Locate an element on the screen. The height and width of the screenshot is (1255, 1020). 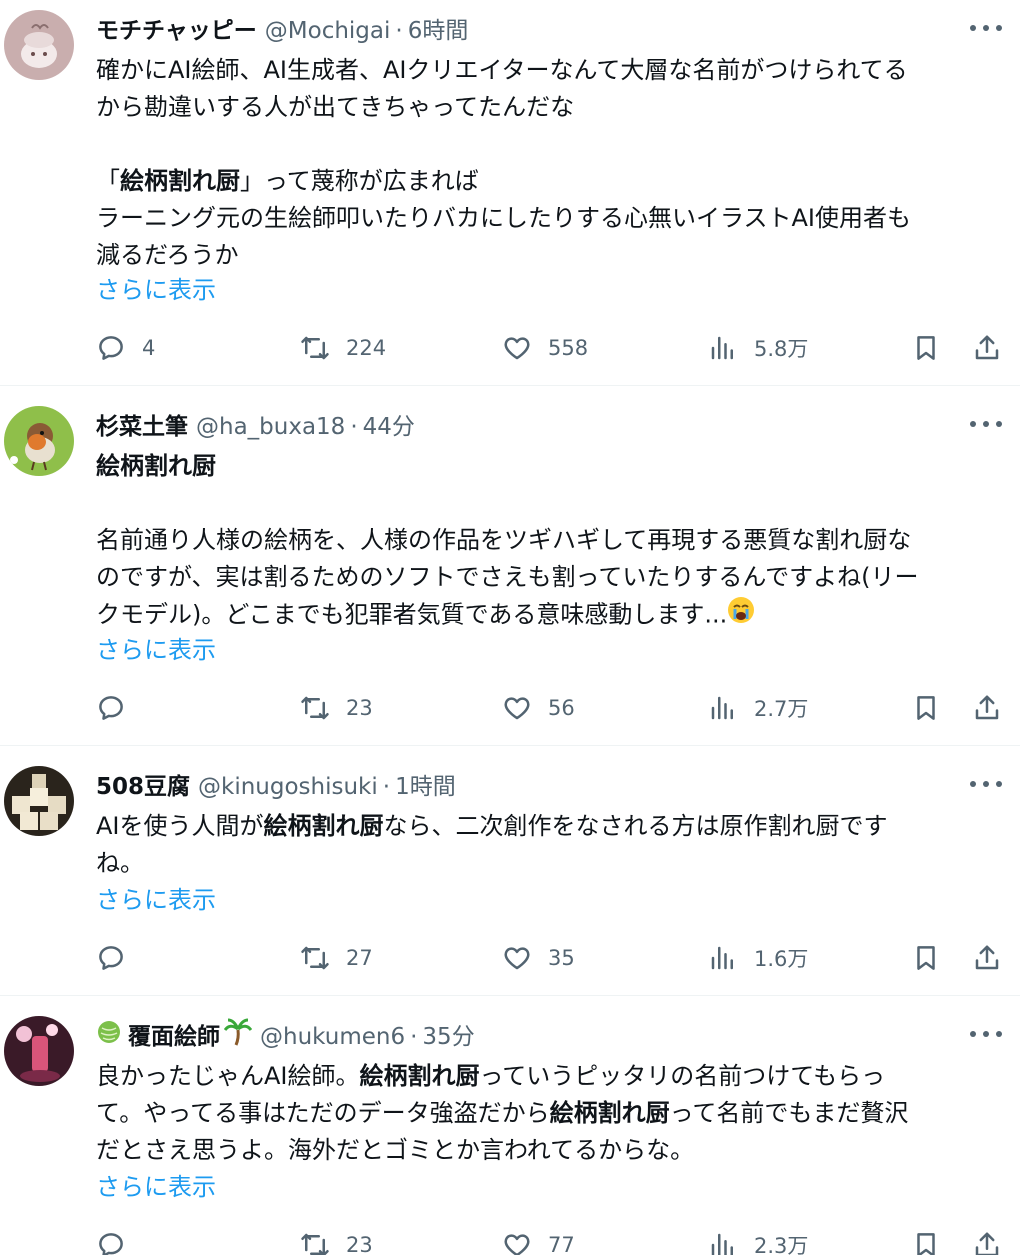
display-name: 杉菜土筆 is located at coordinates (142, 427).